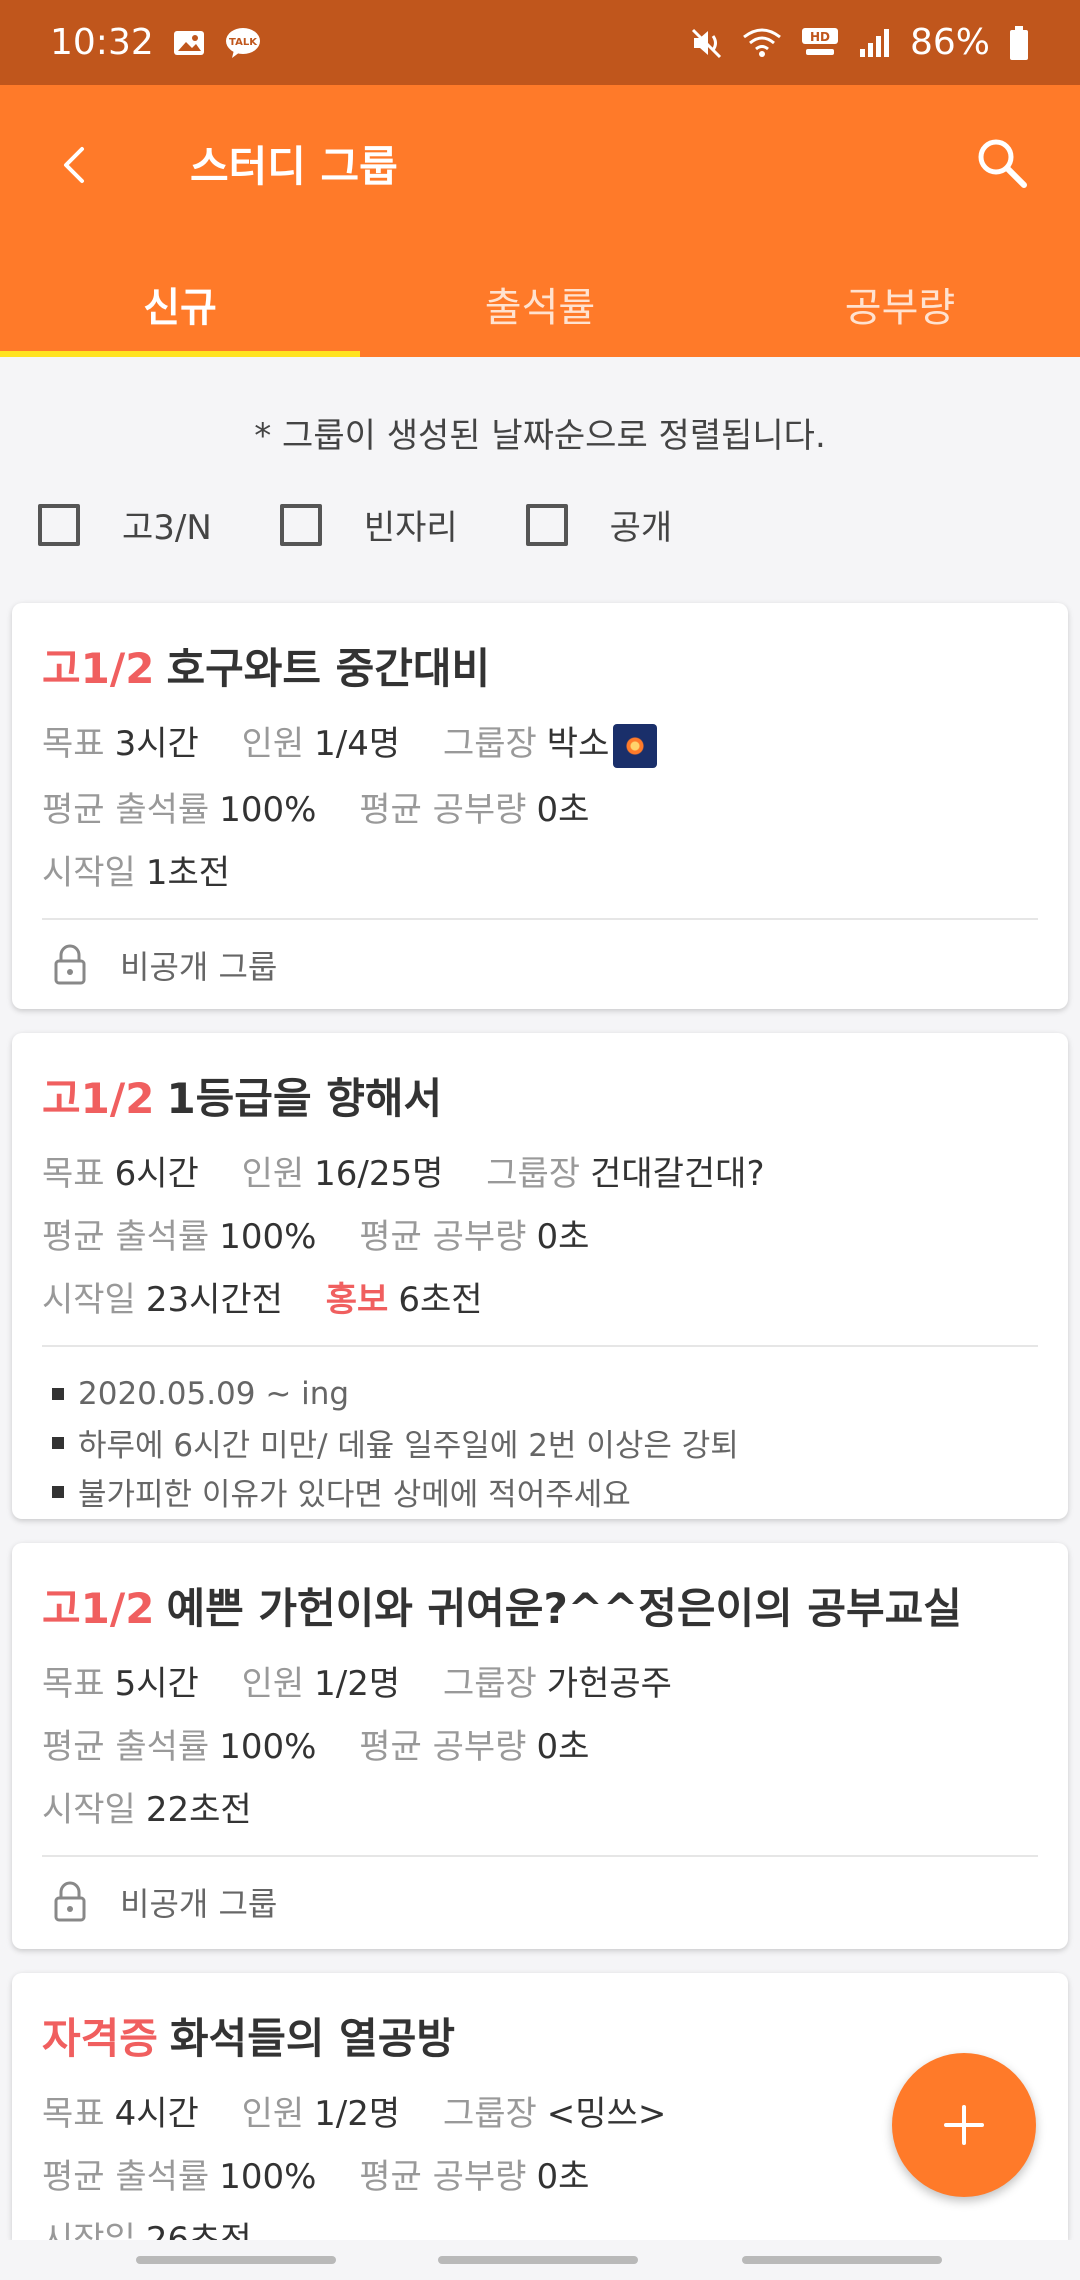 The image size is (1080, 2280). I want to click on note-item: 하루에 6시간 미만/ 데윺 일주일에 2번 이상은 강퇴, so click(545, 1442).